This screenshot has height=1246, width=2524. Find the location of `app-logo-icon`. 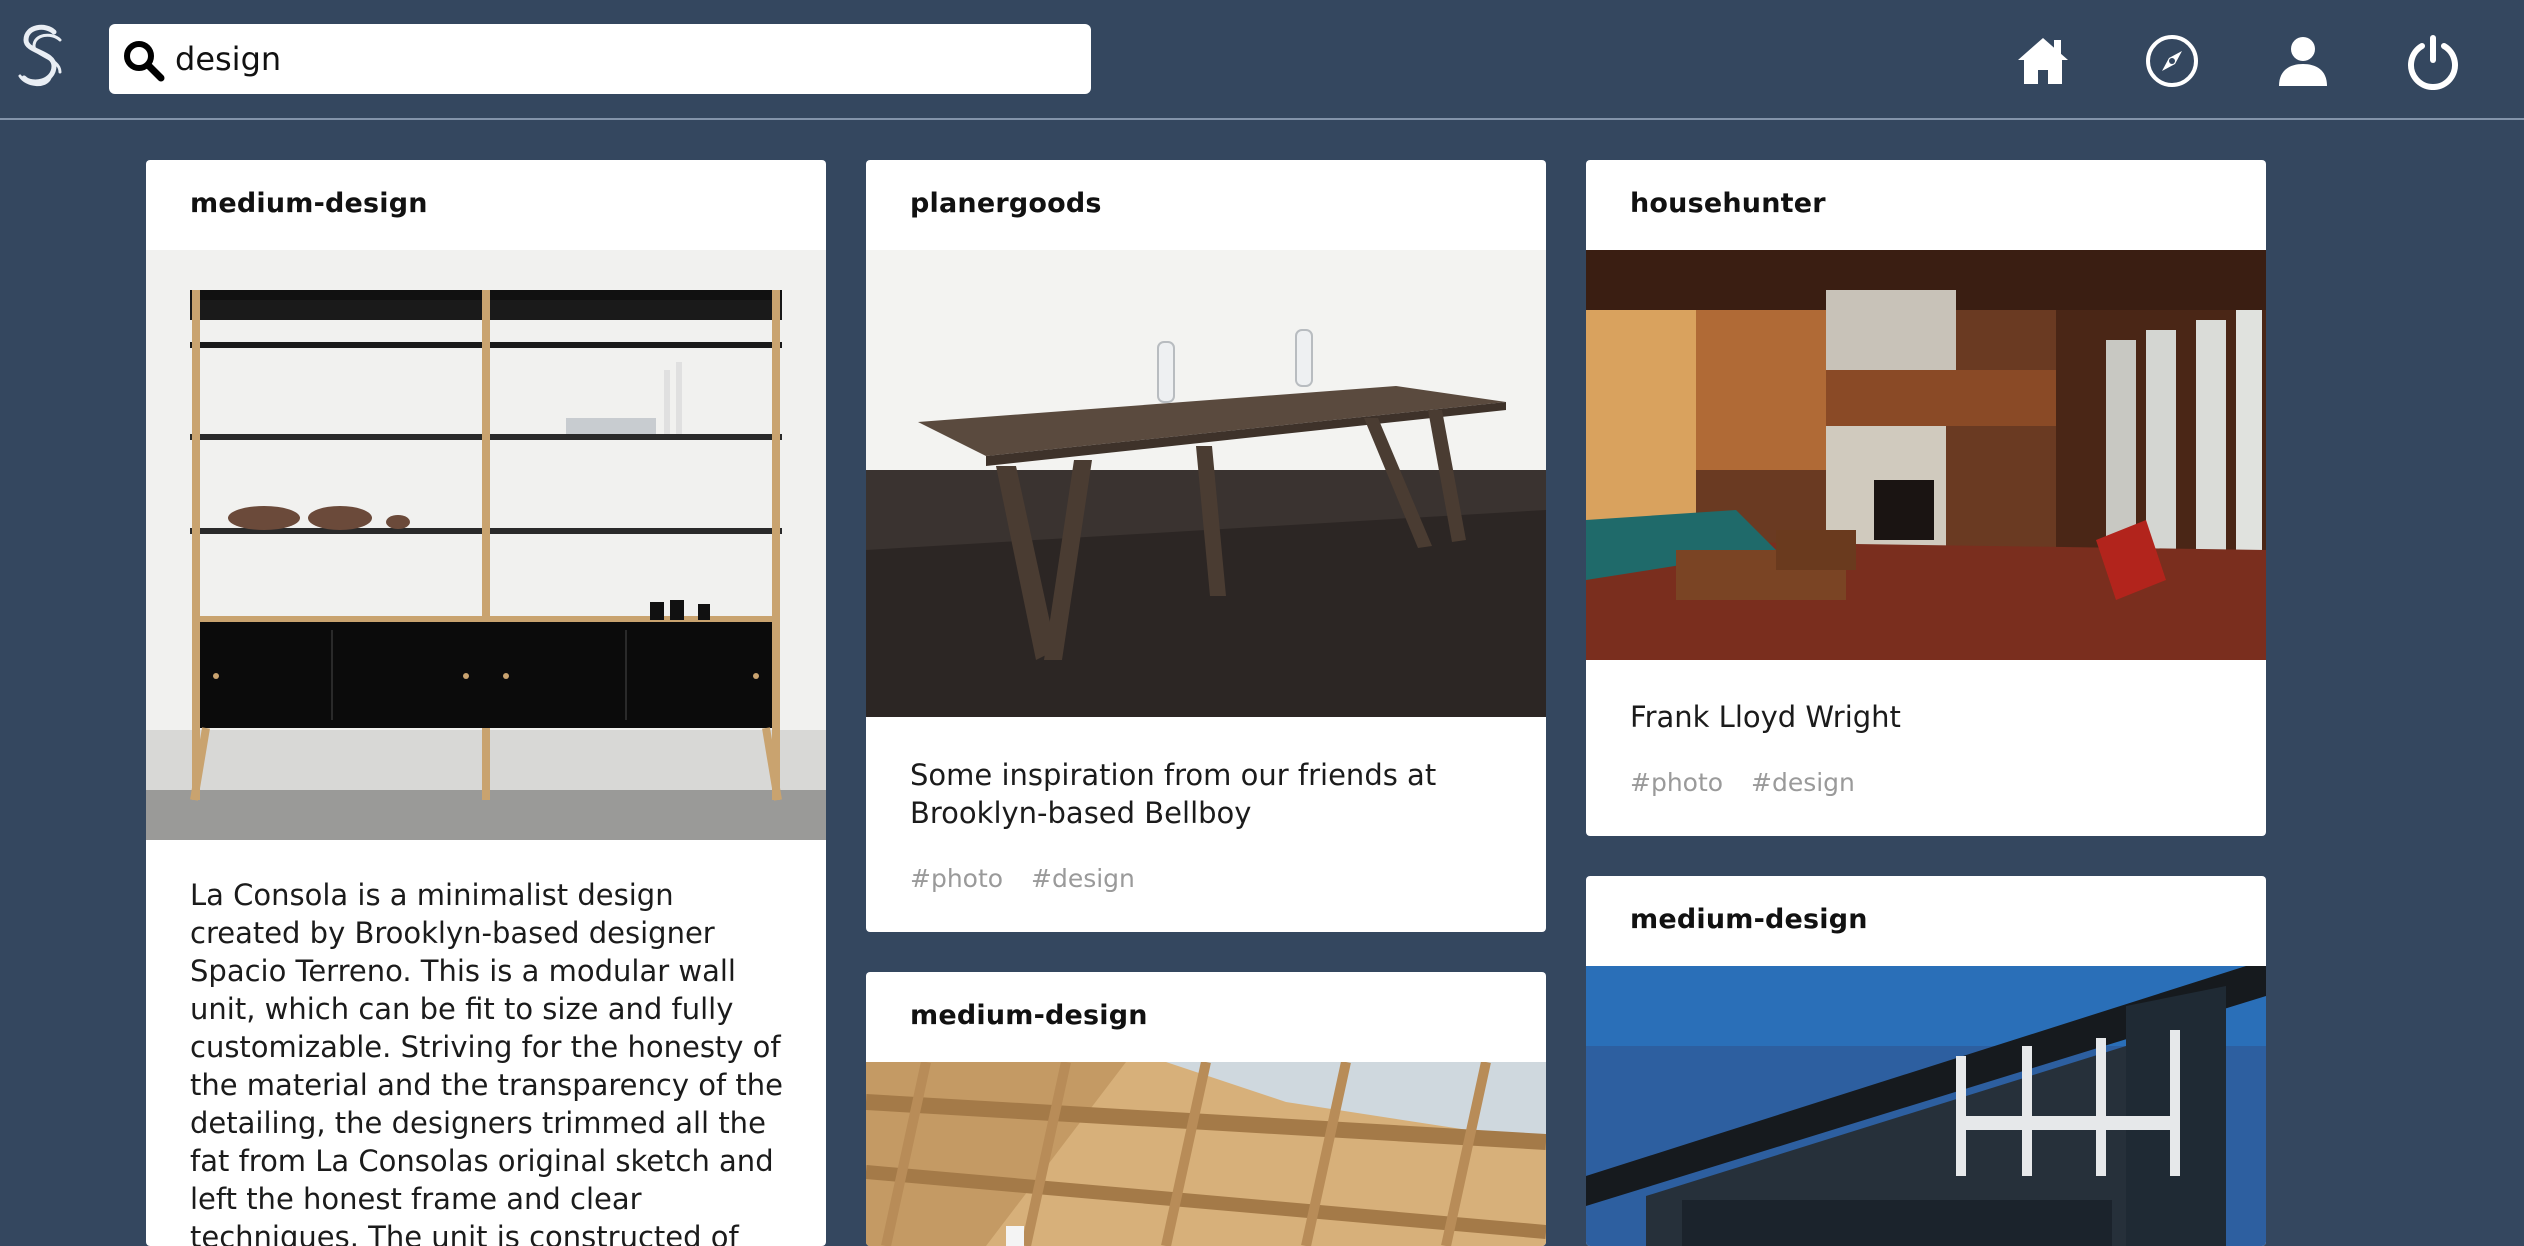

app-logo-icon is located at coordinates (40, 58).